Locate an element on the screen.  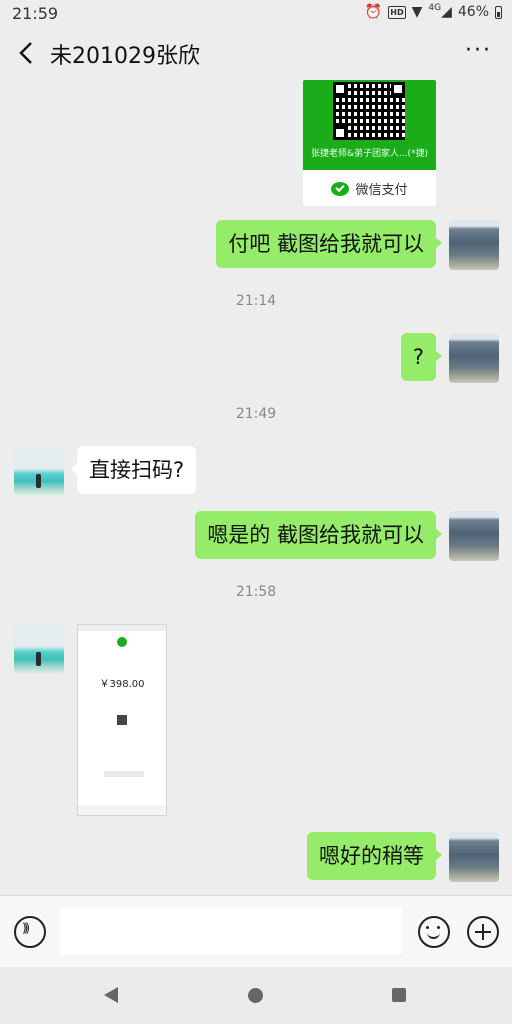
chat-title: 未201029张欣 is located at coordinates (125, 56).